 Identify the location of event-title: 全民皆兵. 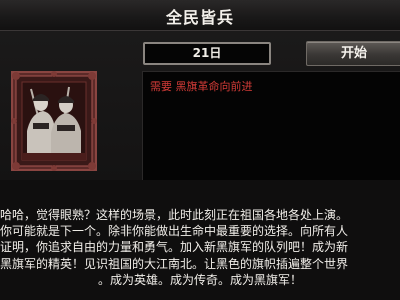
(199, 17).